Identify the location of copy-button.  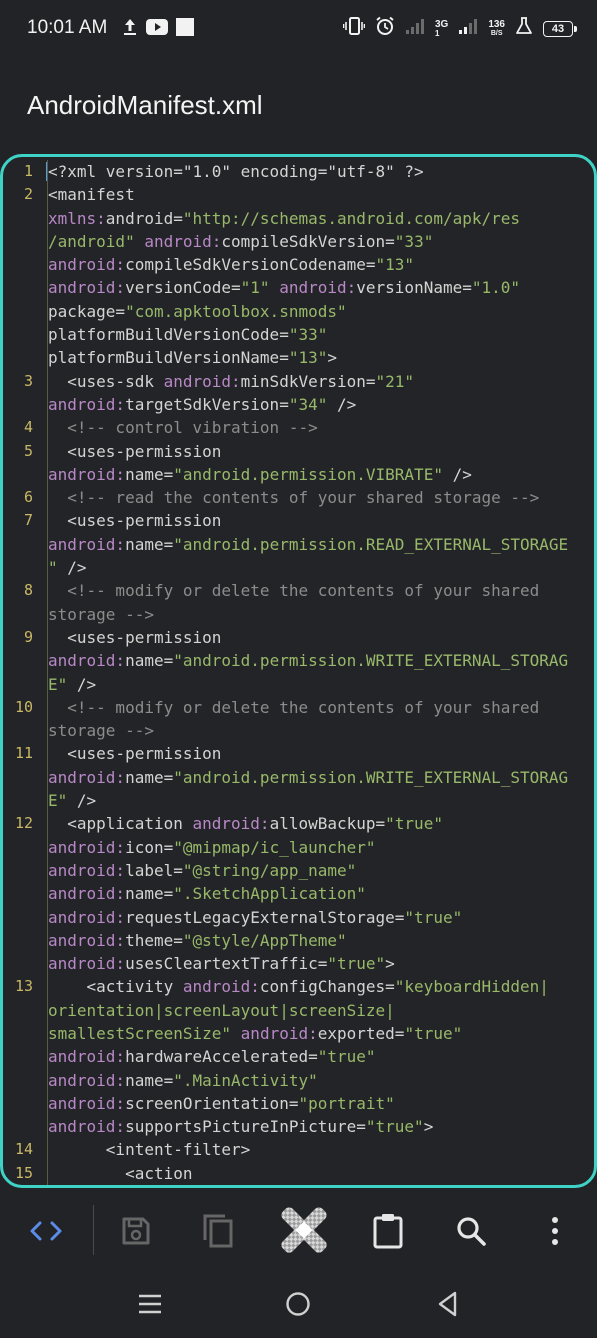
(218, 1231).